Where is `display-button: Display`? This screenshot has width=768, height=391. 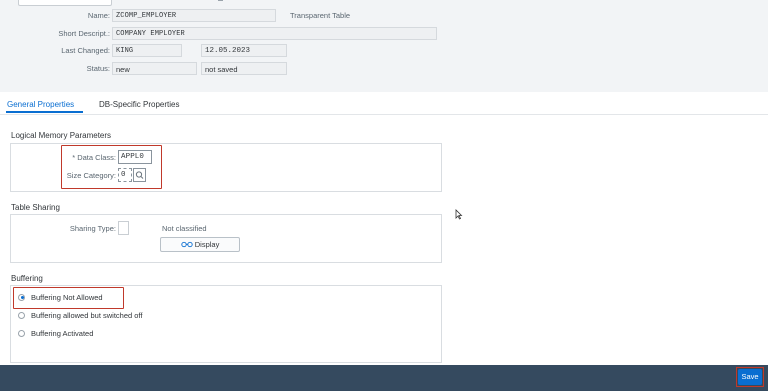
display-button: Display is located at coordinates (200, 244).